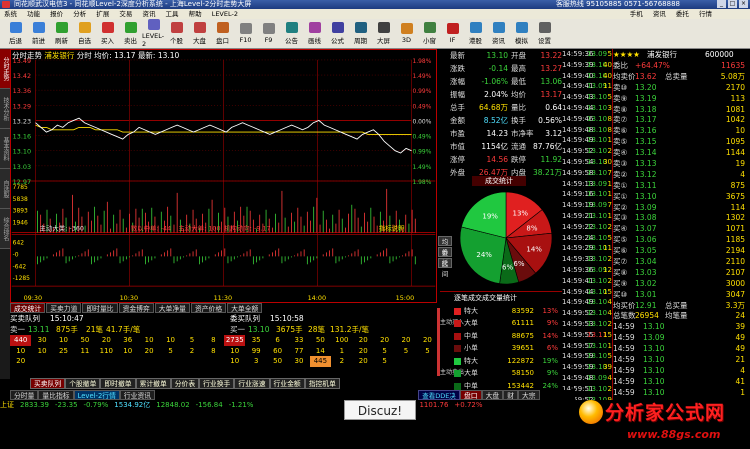  Describe the element at coordinates (659, 14) in the screenshot. I see `menu-info: 资讯` at that location.